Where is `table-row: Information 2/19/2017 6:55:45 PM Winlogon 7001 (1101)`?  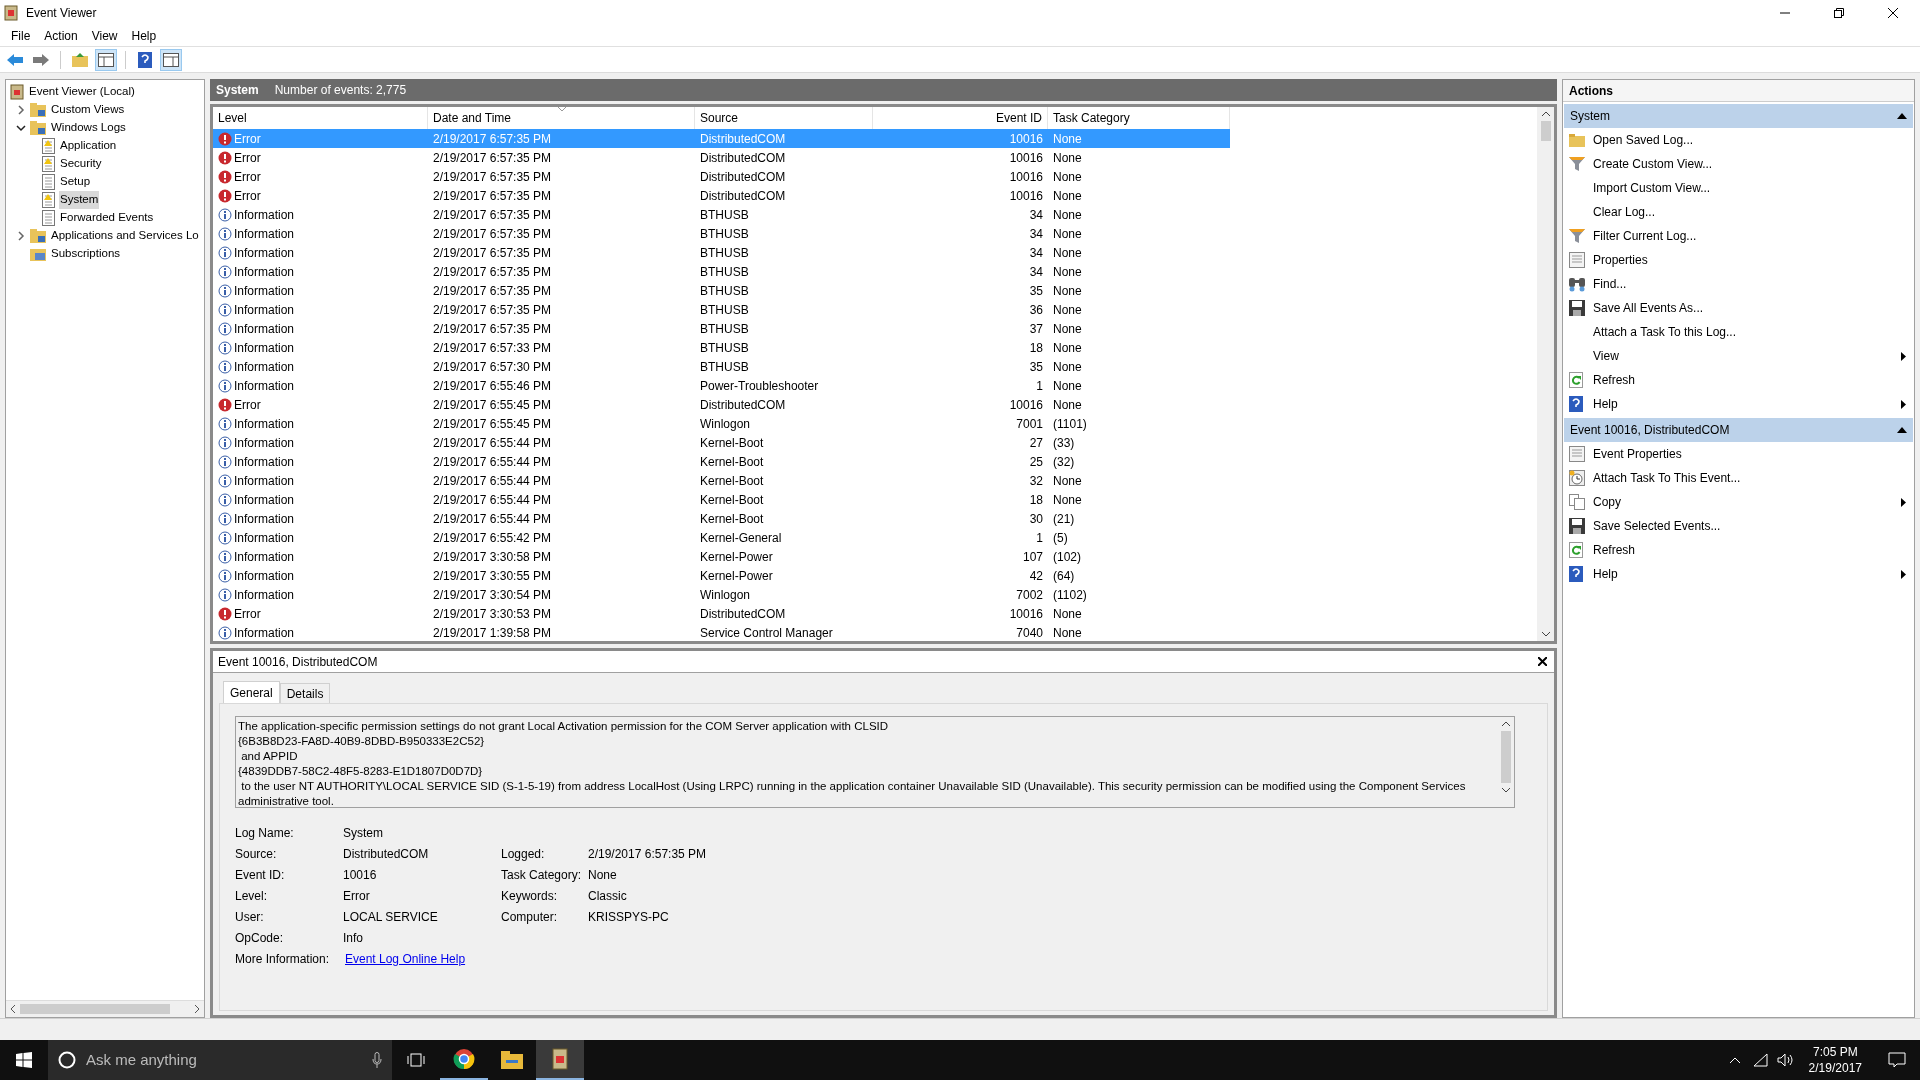
table-row: Information 2/19/2017 6:55:45 PM Winlogon 7001 (1101) is located at coordinates (721, 423).